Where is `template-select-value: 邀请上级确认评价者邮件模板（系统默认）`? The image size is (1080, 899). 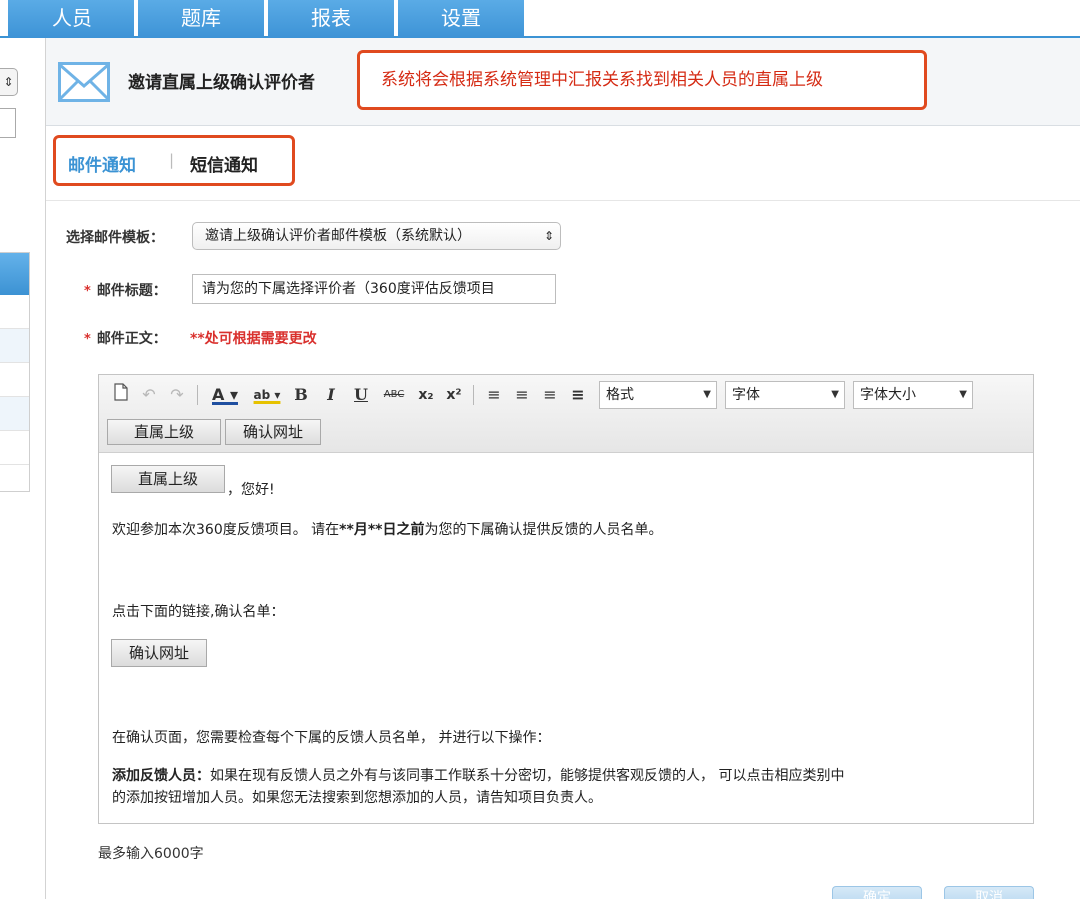 template-select-value: 邀请上级确认评价者邮件模板（系统默认） is located at coordinates (338, 236).